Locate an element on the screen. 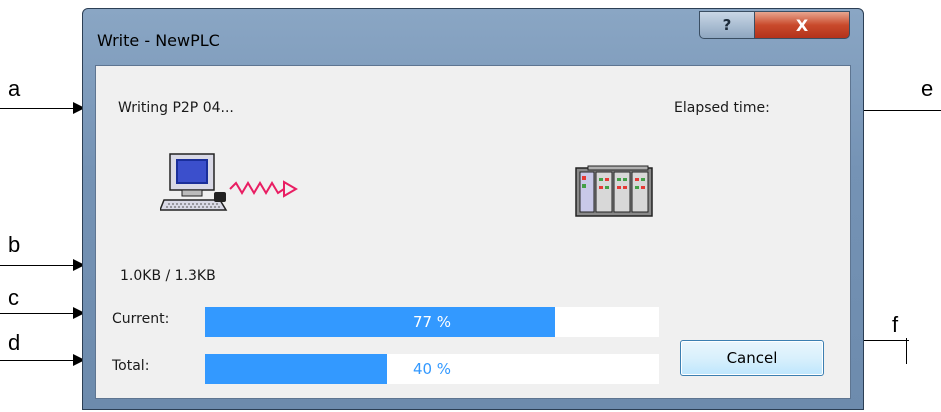 This screenshot has height=412, width=941. cancel-button: Cancel is located at coordinates (752, 358).